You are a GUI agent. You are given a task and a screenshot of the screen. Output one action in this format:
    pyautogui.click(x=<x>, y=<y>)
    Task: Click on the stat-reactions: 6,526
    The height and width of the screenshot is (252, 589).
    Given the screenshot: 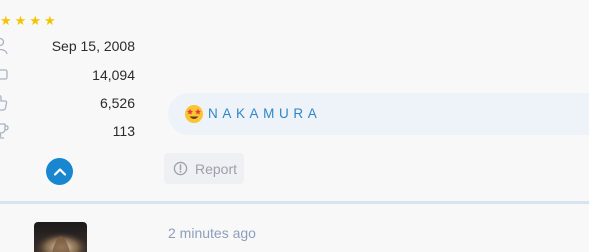 What is the action you would take?
    pyautogui.click(x=70, y=103)
    